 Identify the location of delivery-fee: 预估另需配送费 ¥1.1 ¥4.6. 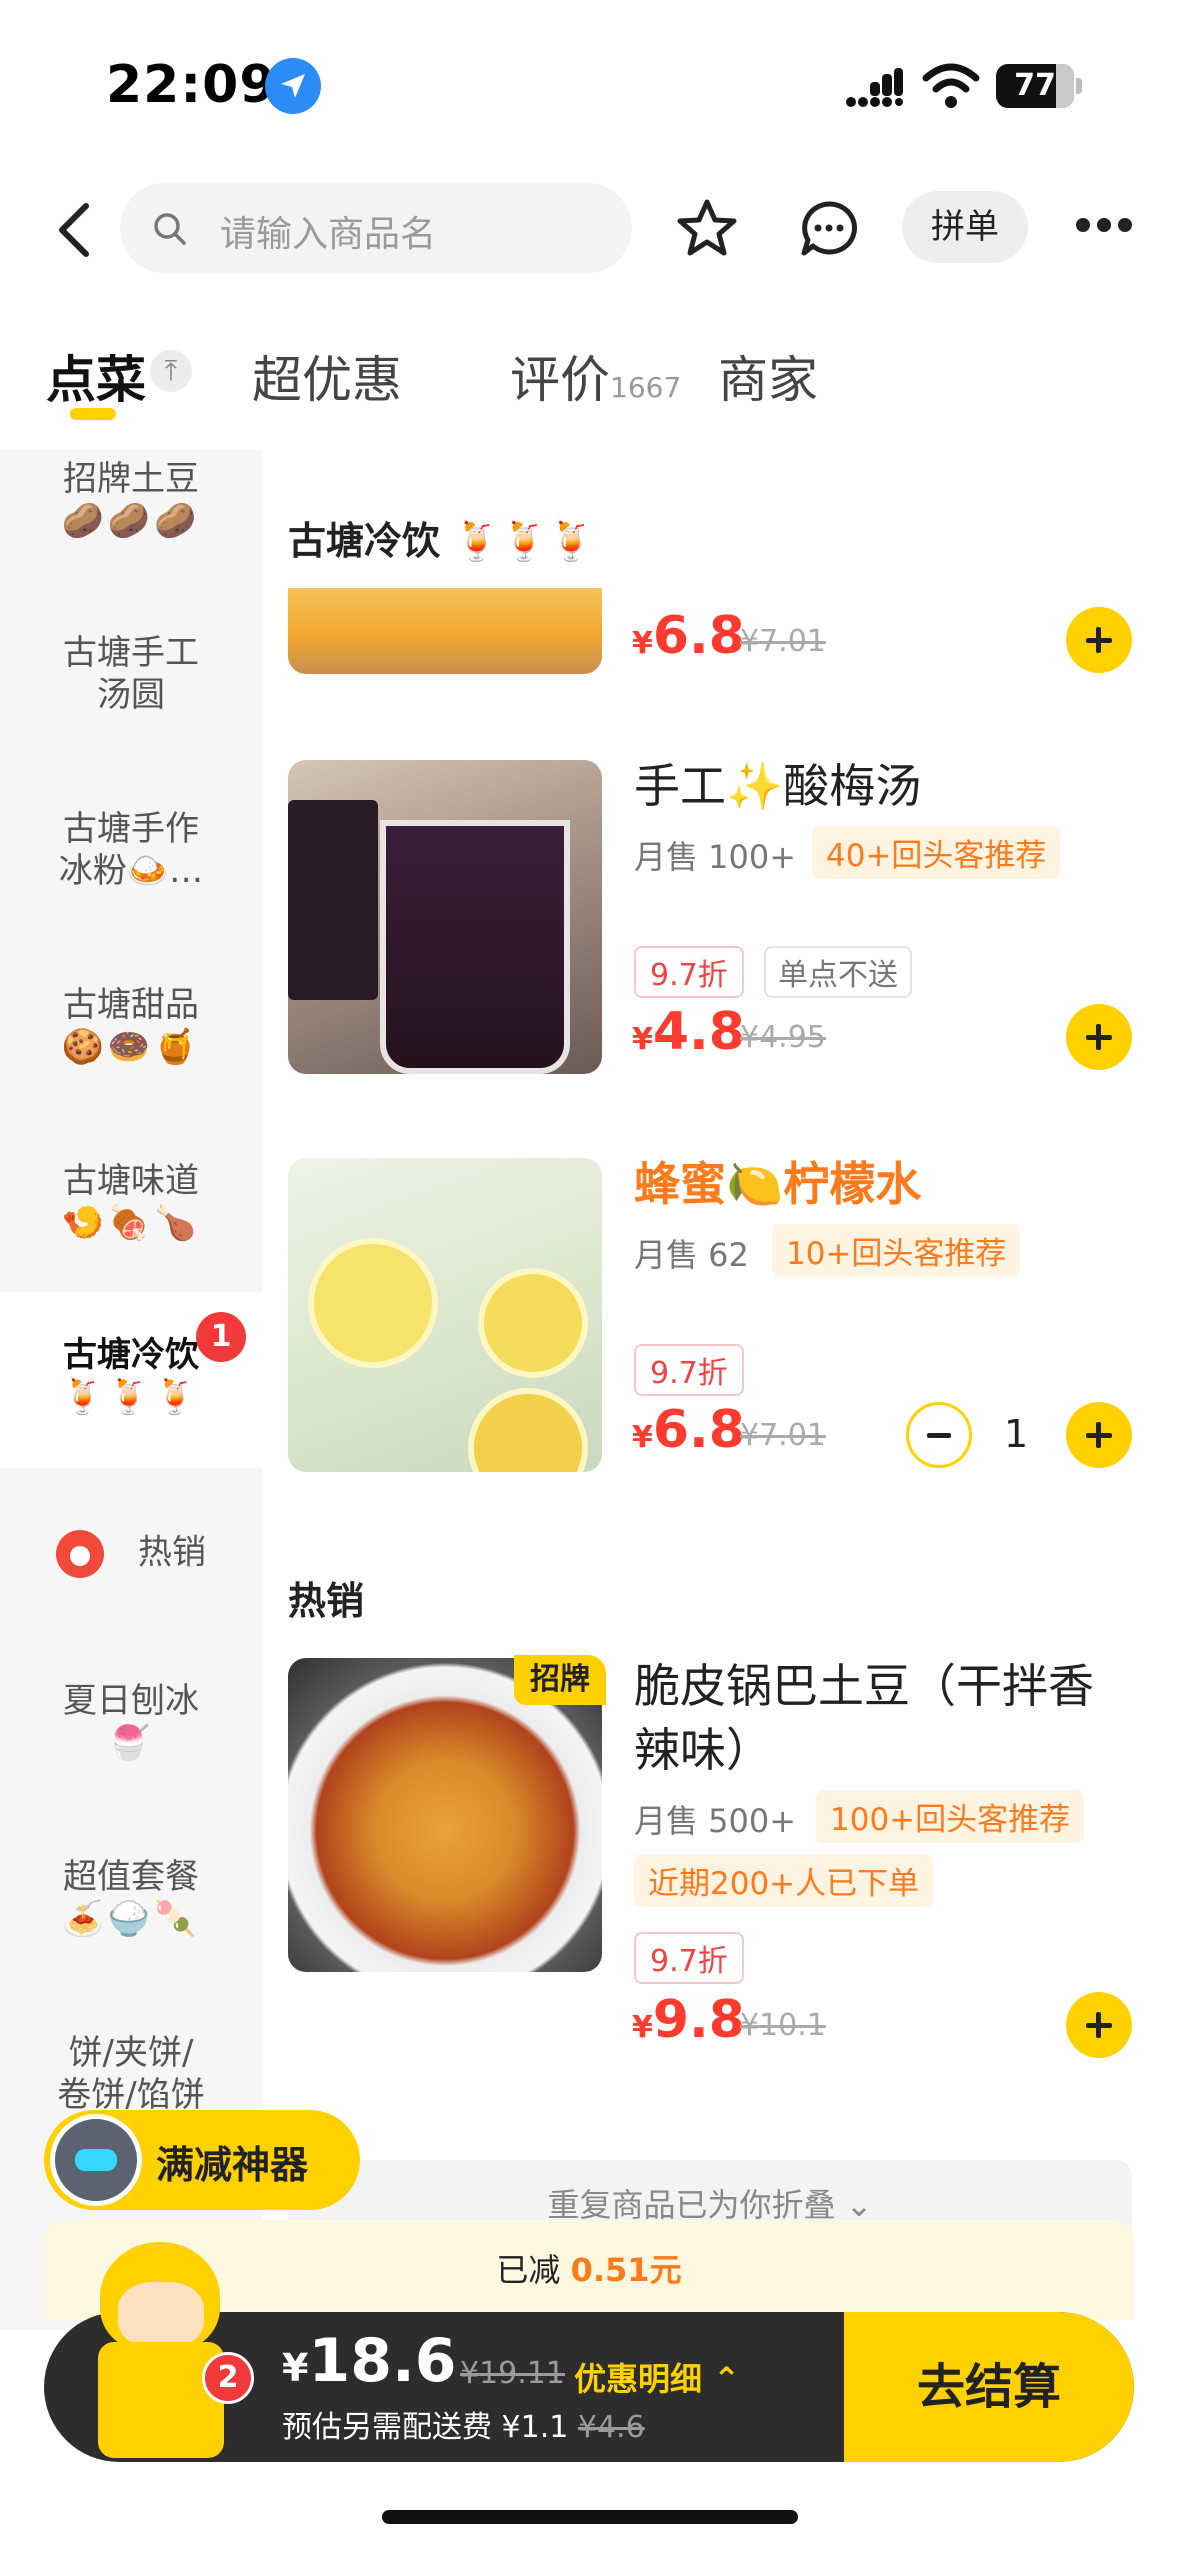
(463, 2427).